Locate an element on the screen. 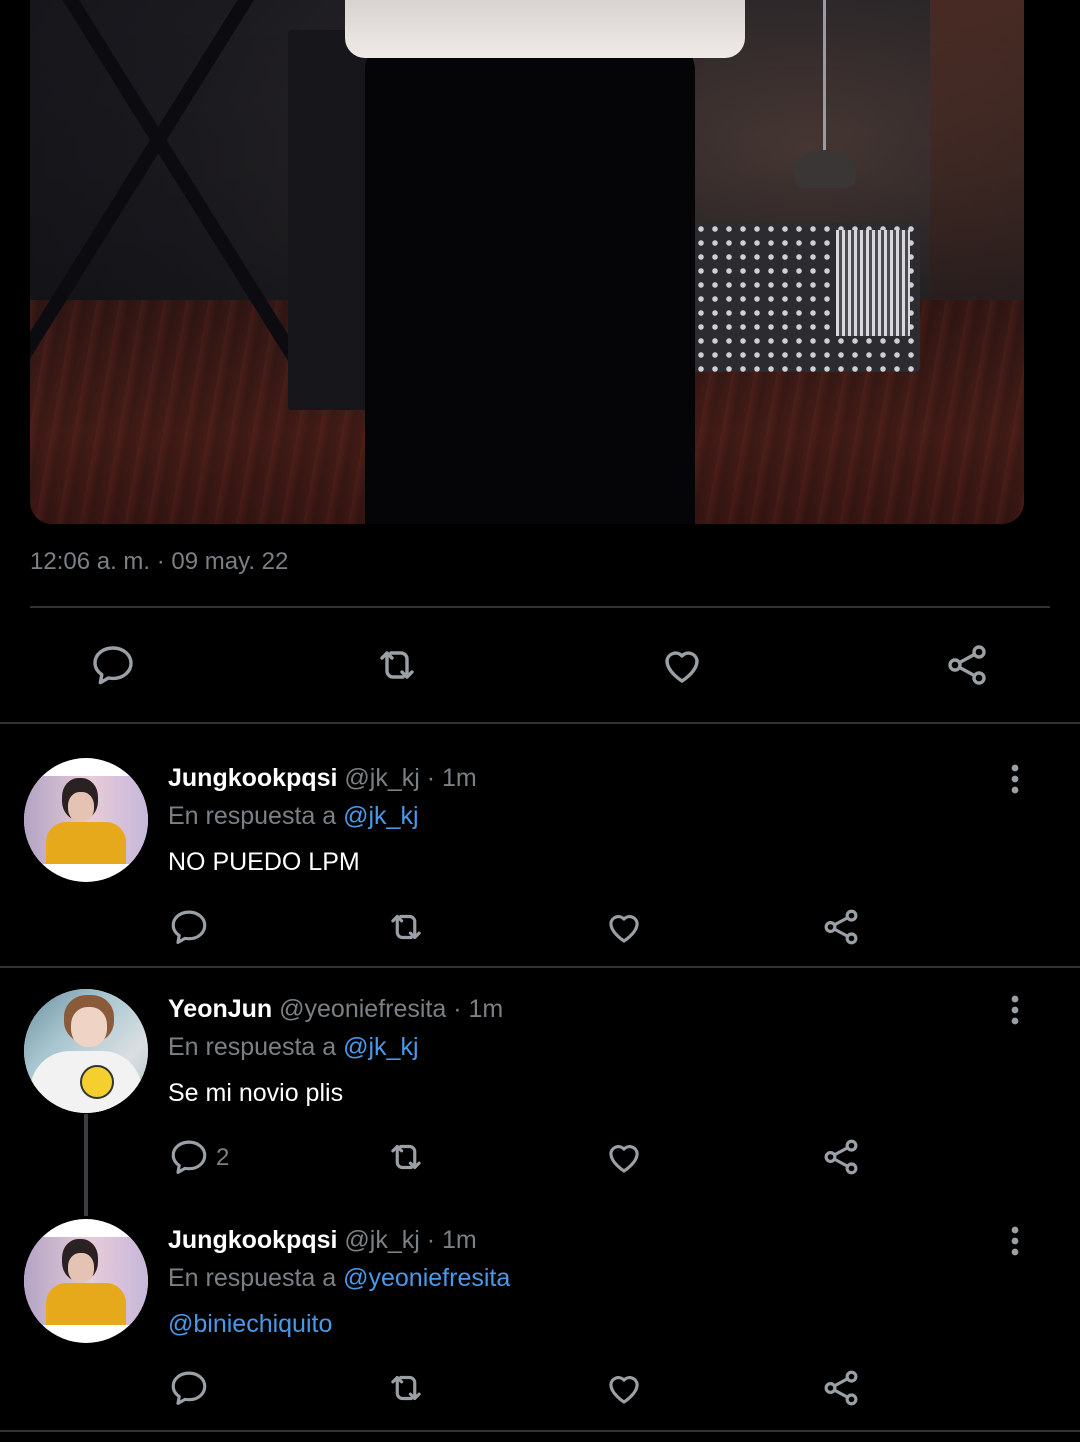  mention-link: @yeoniefresita is located at coordinates (426, 1278).